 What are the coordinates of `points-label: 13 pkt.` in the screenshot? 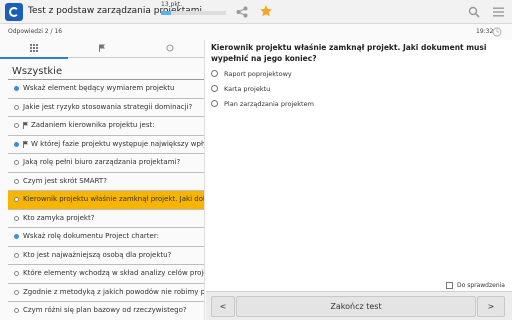 It's located at (172, 4).